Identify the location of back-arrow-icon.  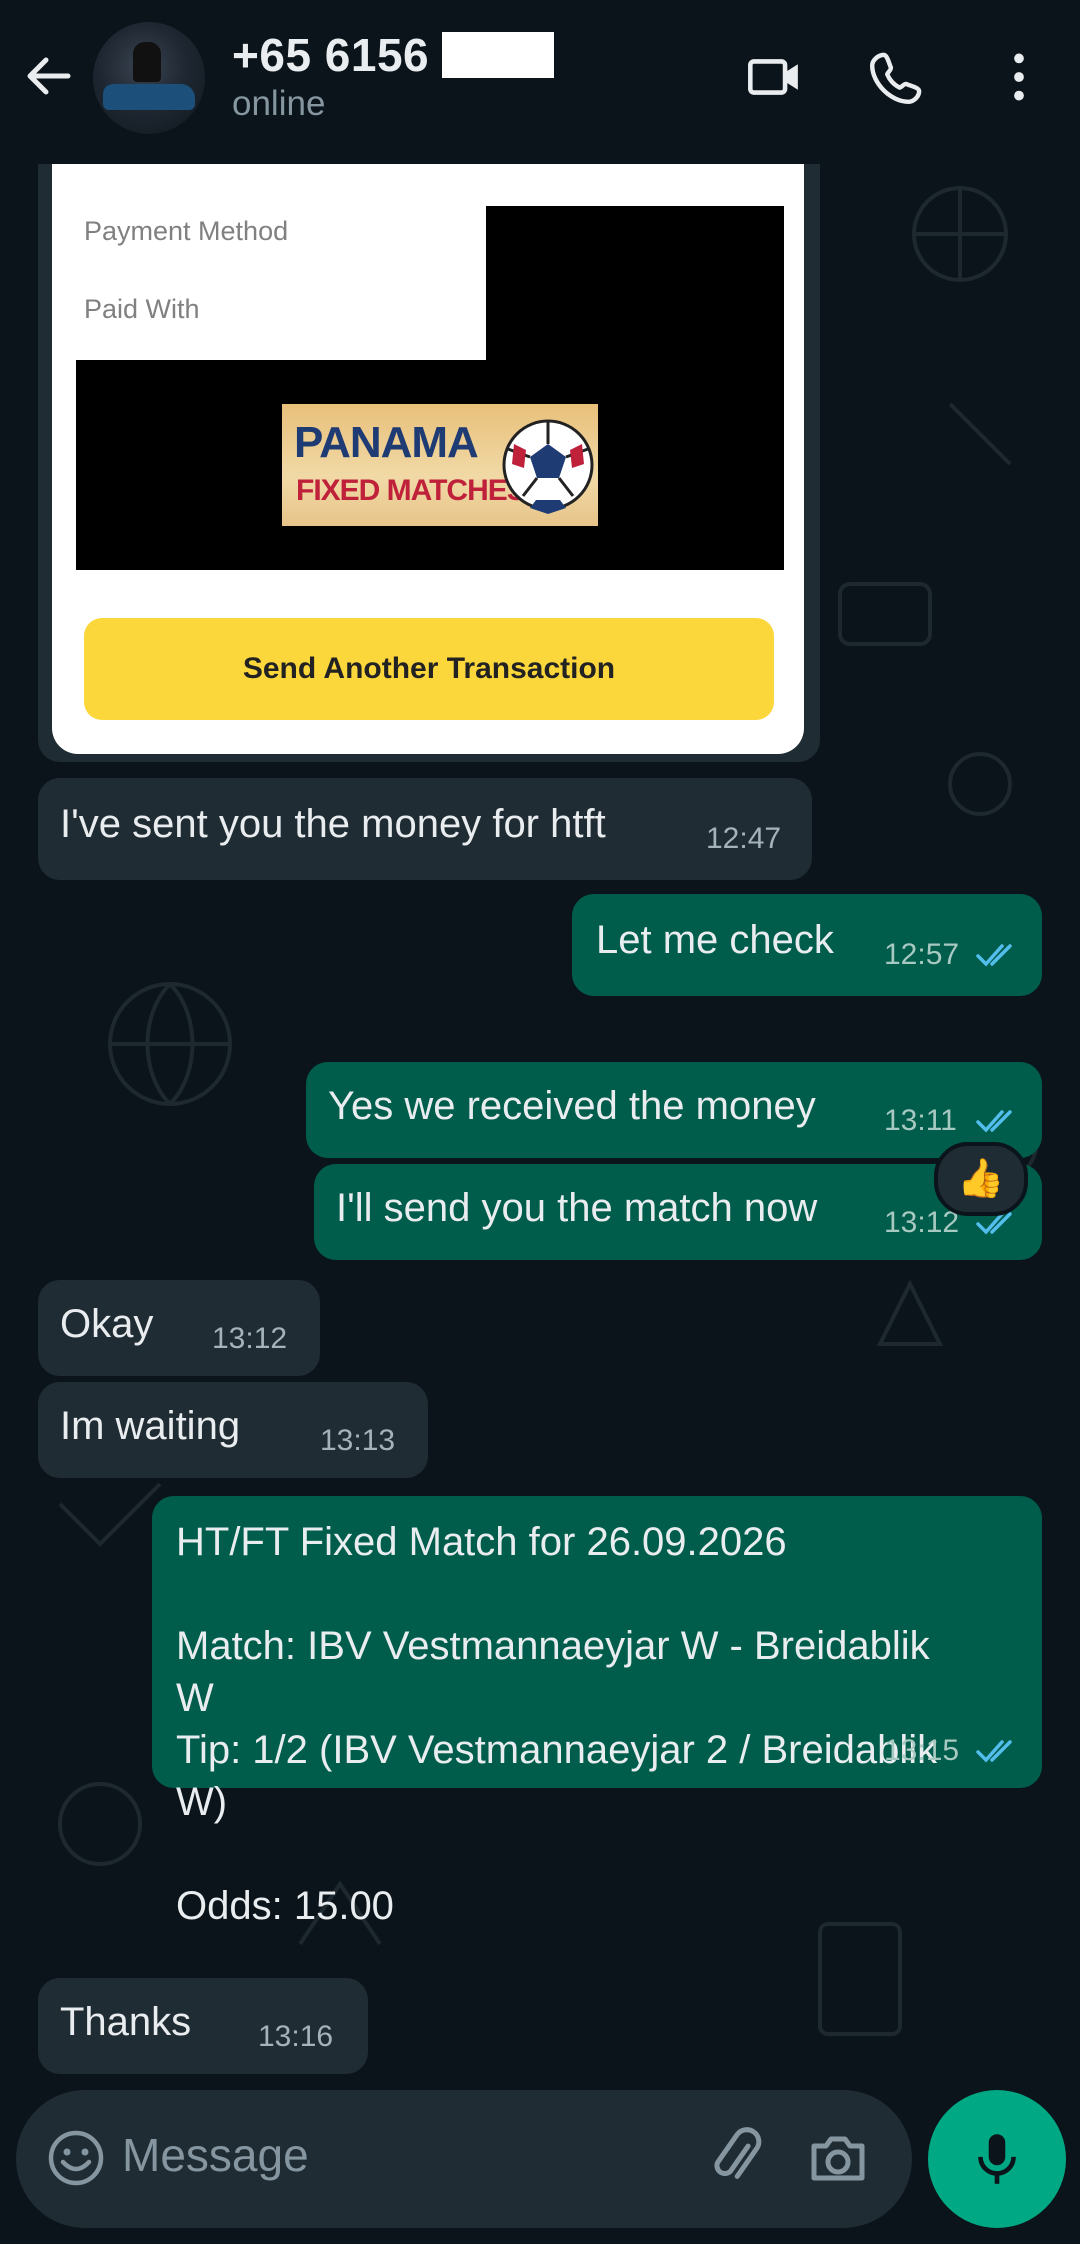
(48, 76).